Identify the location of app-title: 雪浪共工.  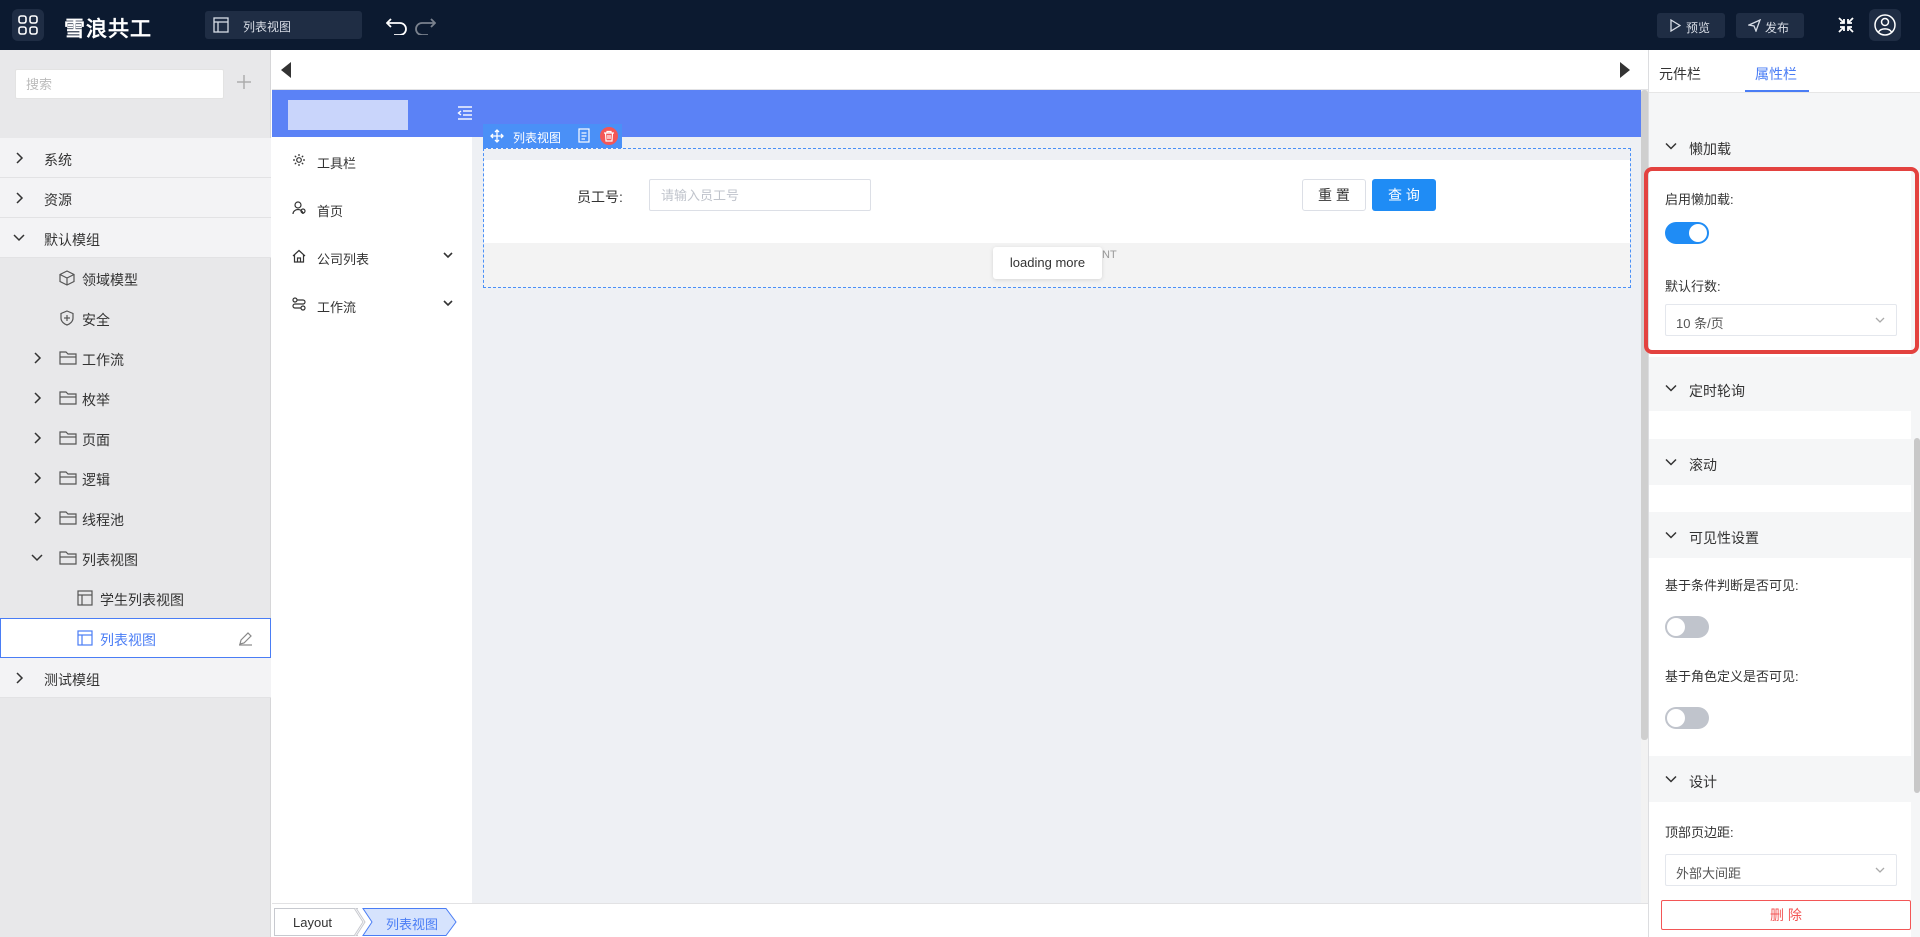
(108, 29).